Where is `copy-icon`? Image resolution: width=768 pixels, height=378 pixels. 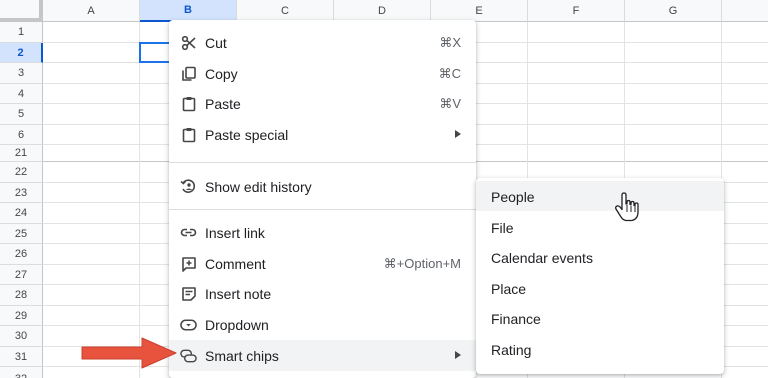 copy-icon is located at coordinates (188, 73).